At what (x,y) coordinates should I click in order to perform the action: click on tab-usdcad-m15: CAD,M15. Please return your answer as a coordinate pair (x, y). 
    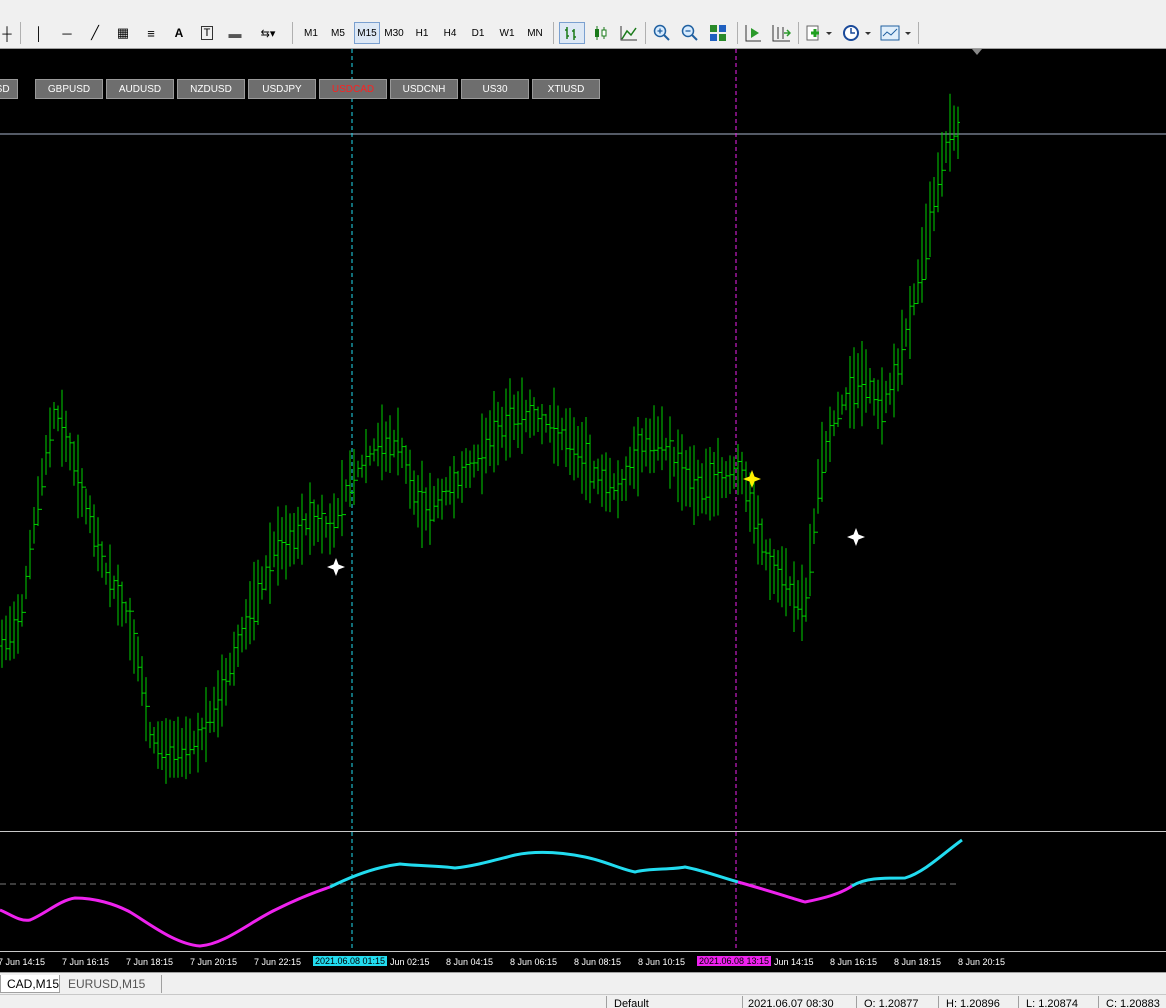
    Looking at the image, I should click on (30, 984).